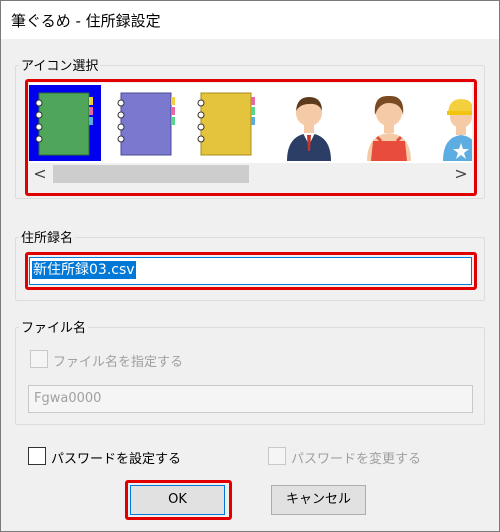  I want to click on file-name-value: Fgwa0000, so click(68, 398).